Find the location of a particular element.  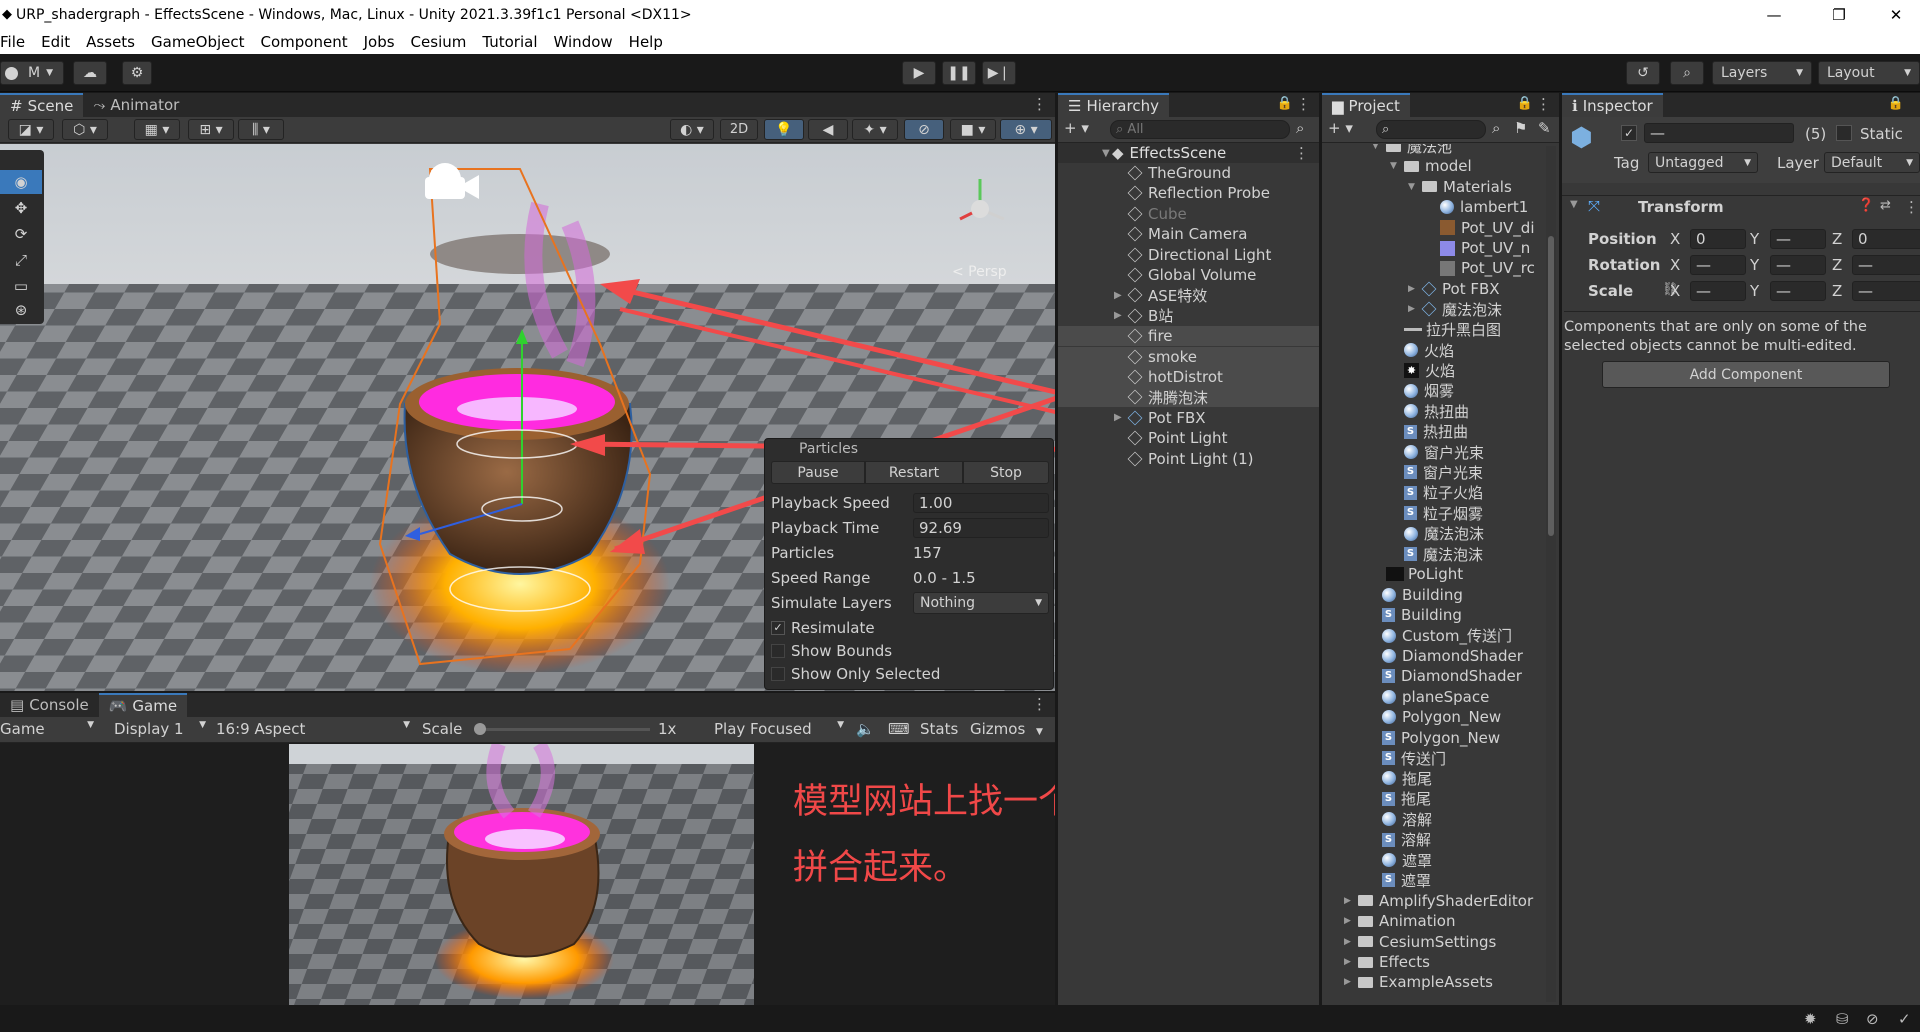

project-item: S 粒子烟雾 is located at coordinates (1433, 513).